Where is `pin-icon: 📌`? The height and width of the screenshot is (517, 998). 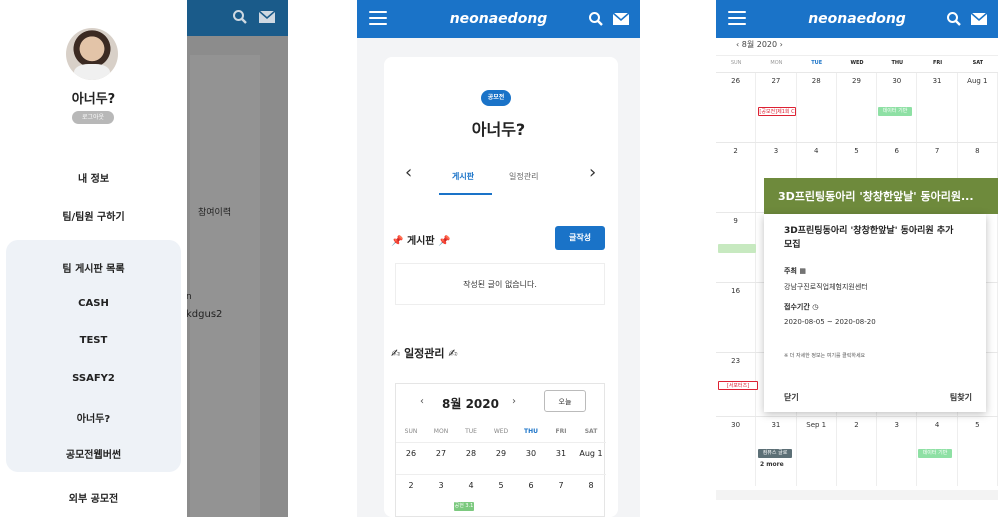 pin-icon: 📌 is located at coordinates (397, 241).